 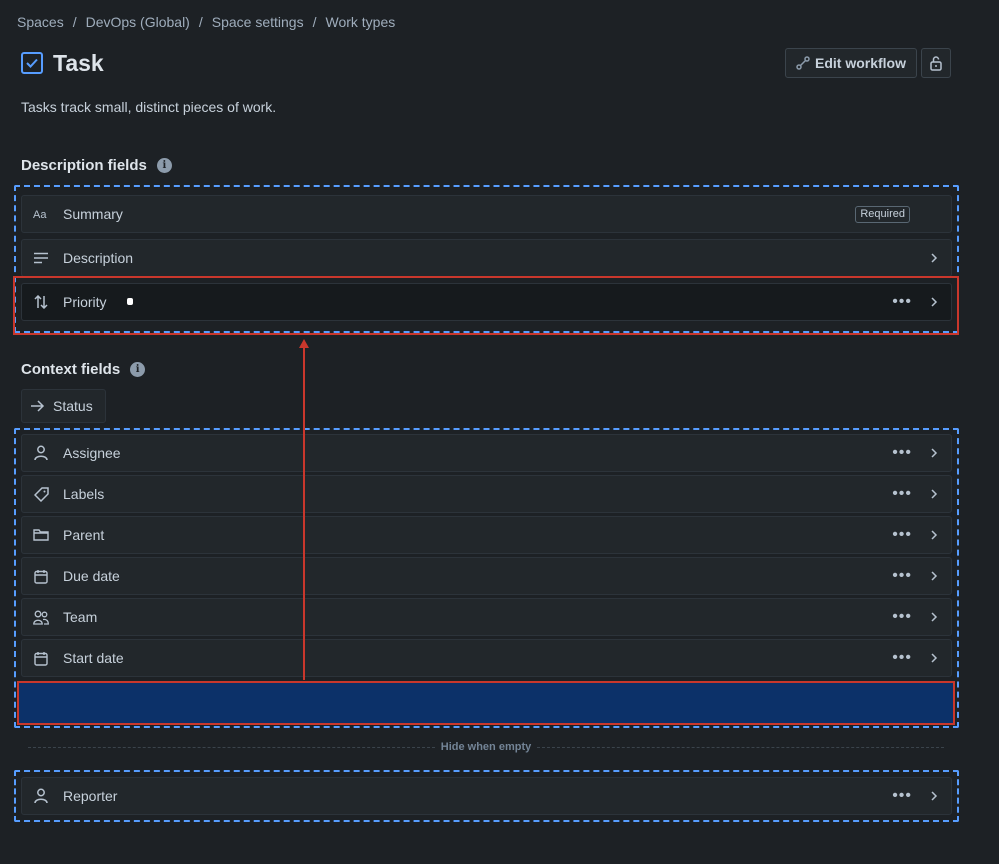 I want to click on field-assignee: Assignee •••, so click(x=486, y=453).